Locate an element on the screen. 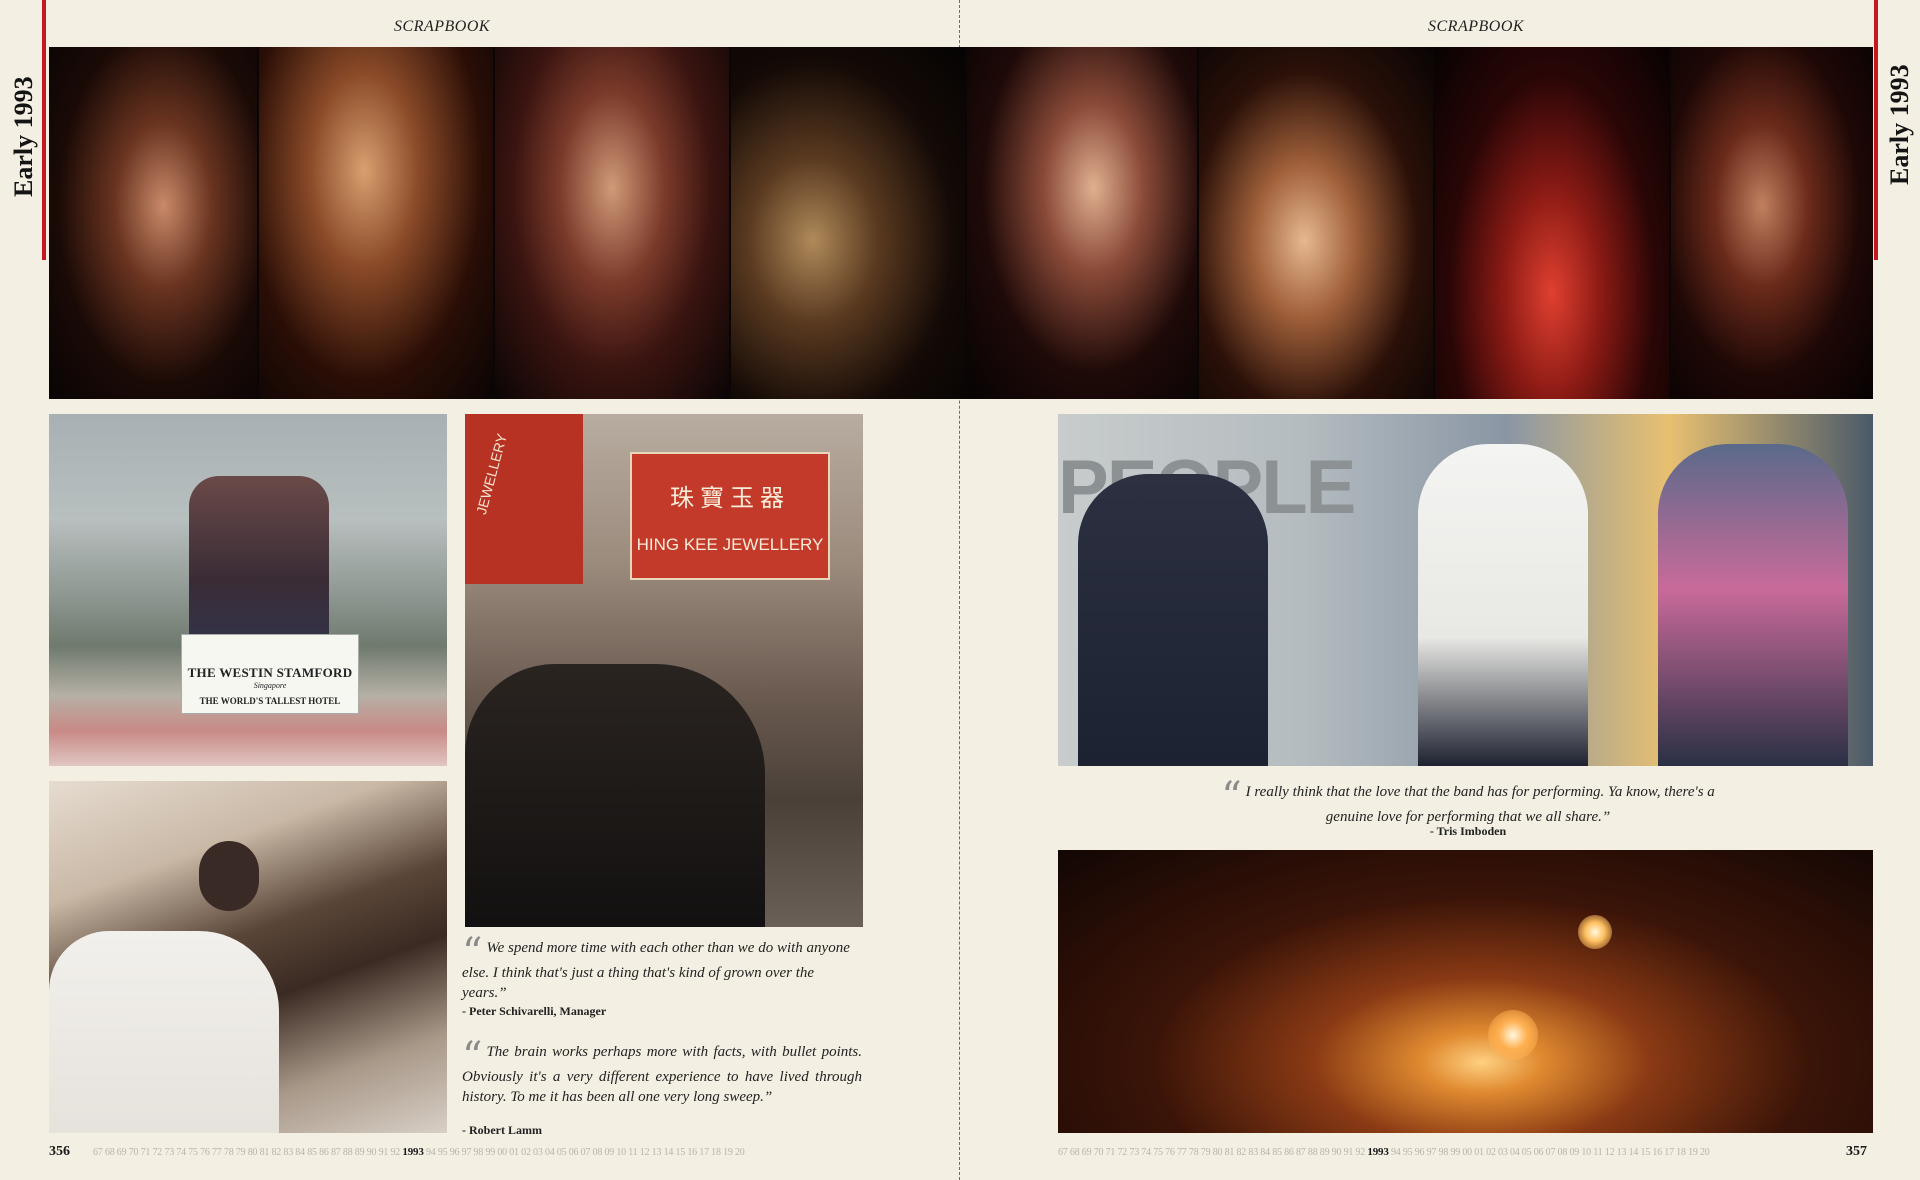 The width and height of the screenshot is (1920, 1180). jewellery-sign-english: HING KEE JEWELLERY is located at coordinates (730, 544).